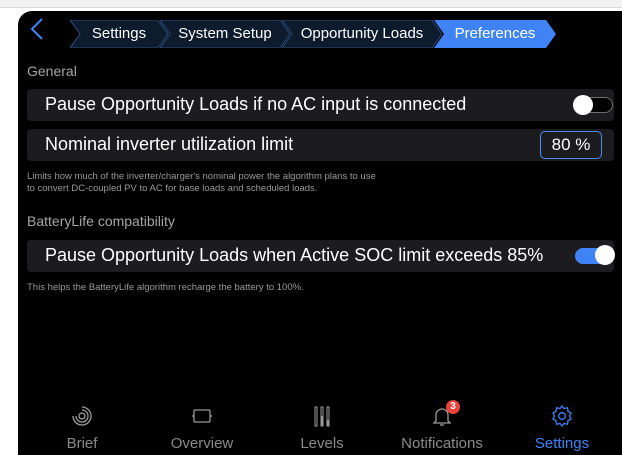  I want to click on nav-item-settings: Settings, so click(562, 429).